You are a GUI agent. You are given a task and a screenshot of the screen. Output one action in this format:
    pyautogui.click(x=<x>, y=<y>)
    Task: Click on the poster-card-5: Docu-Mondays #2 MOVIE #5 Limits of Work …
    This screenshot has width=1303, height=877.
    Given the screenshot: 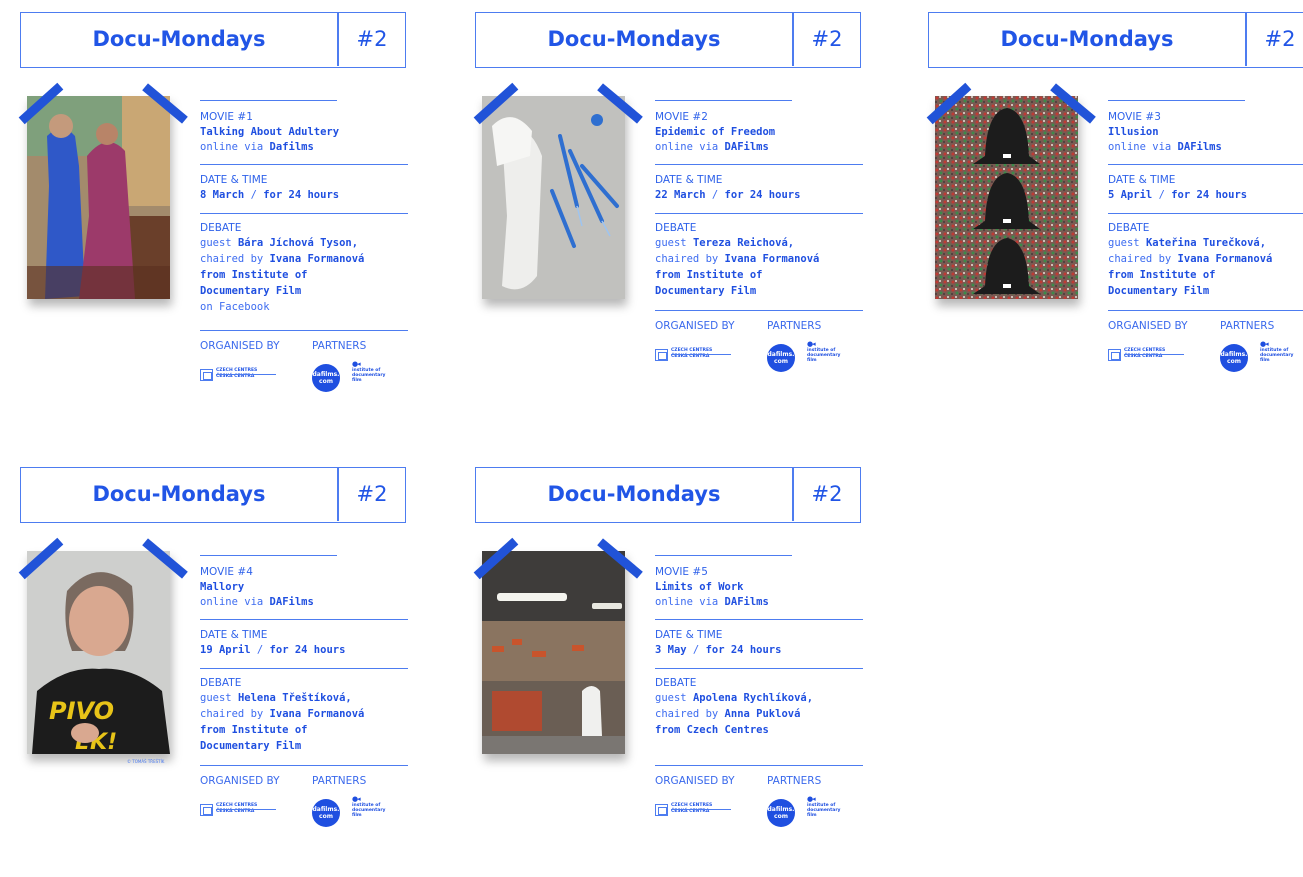 What is the action you would take?
    pyautogui.click(x=669, y=672)
    